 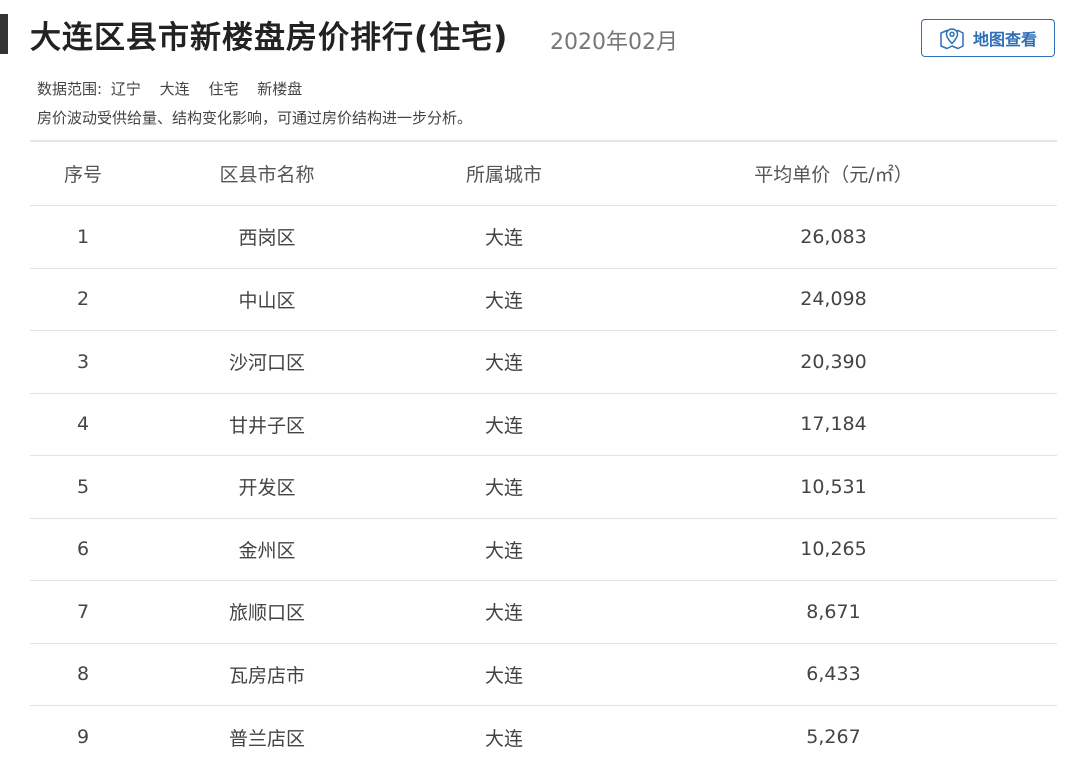 I want to click on data-scope: 数据范围: 辽宁 大连 住宅 新楼盘, so click(x=176, y=88).